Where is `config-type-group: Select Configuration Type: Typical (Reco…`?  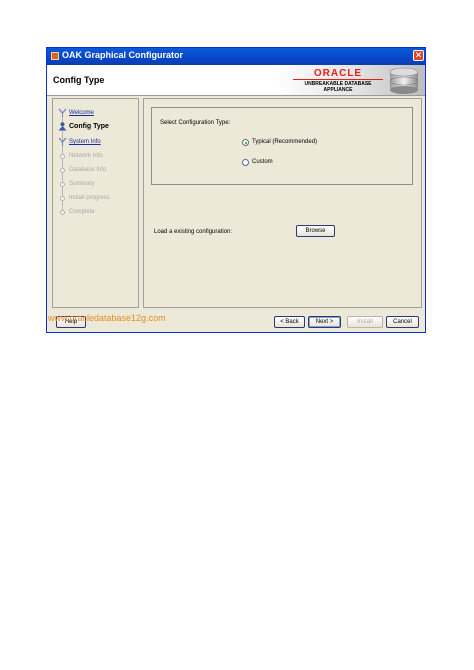
config-type-group: Select Configuration Type: Typical (Reco… is located at coordinates (282, 146).